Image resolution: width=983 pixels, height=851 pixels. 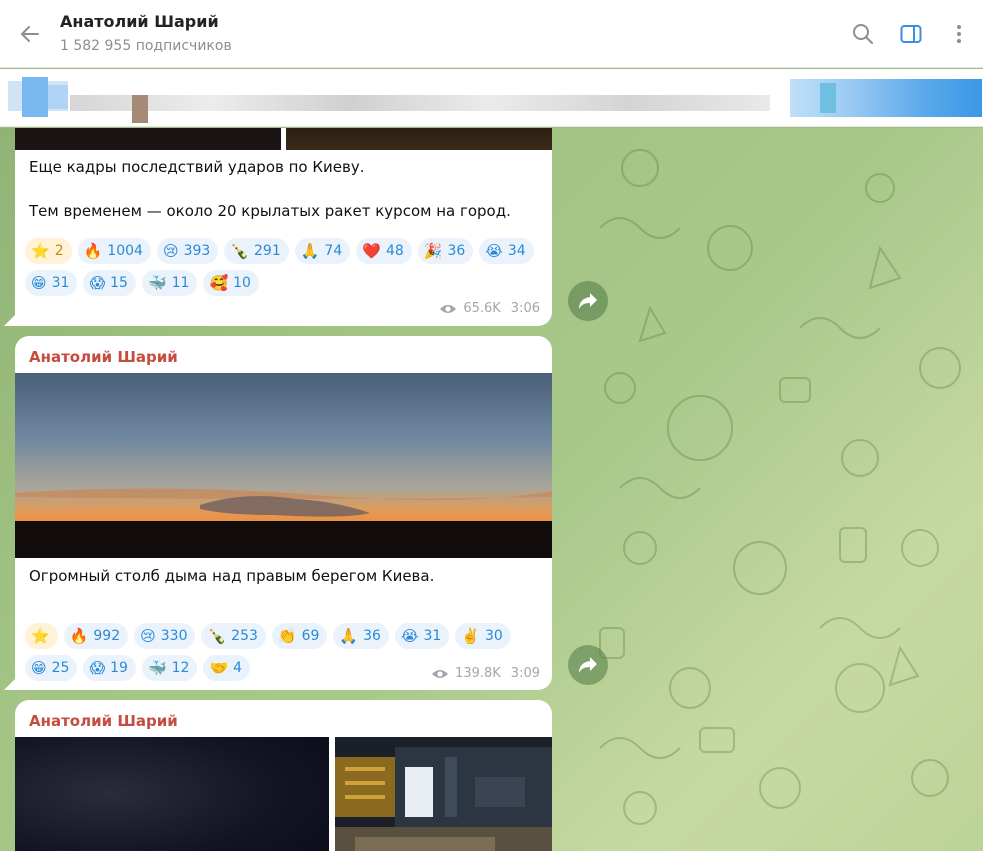 I want to click on reaction-chip: 👏 69, so click(x=299, y=636).